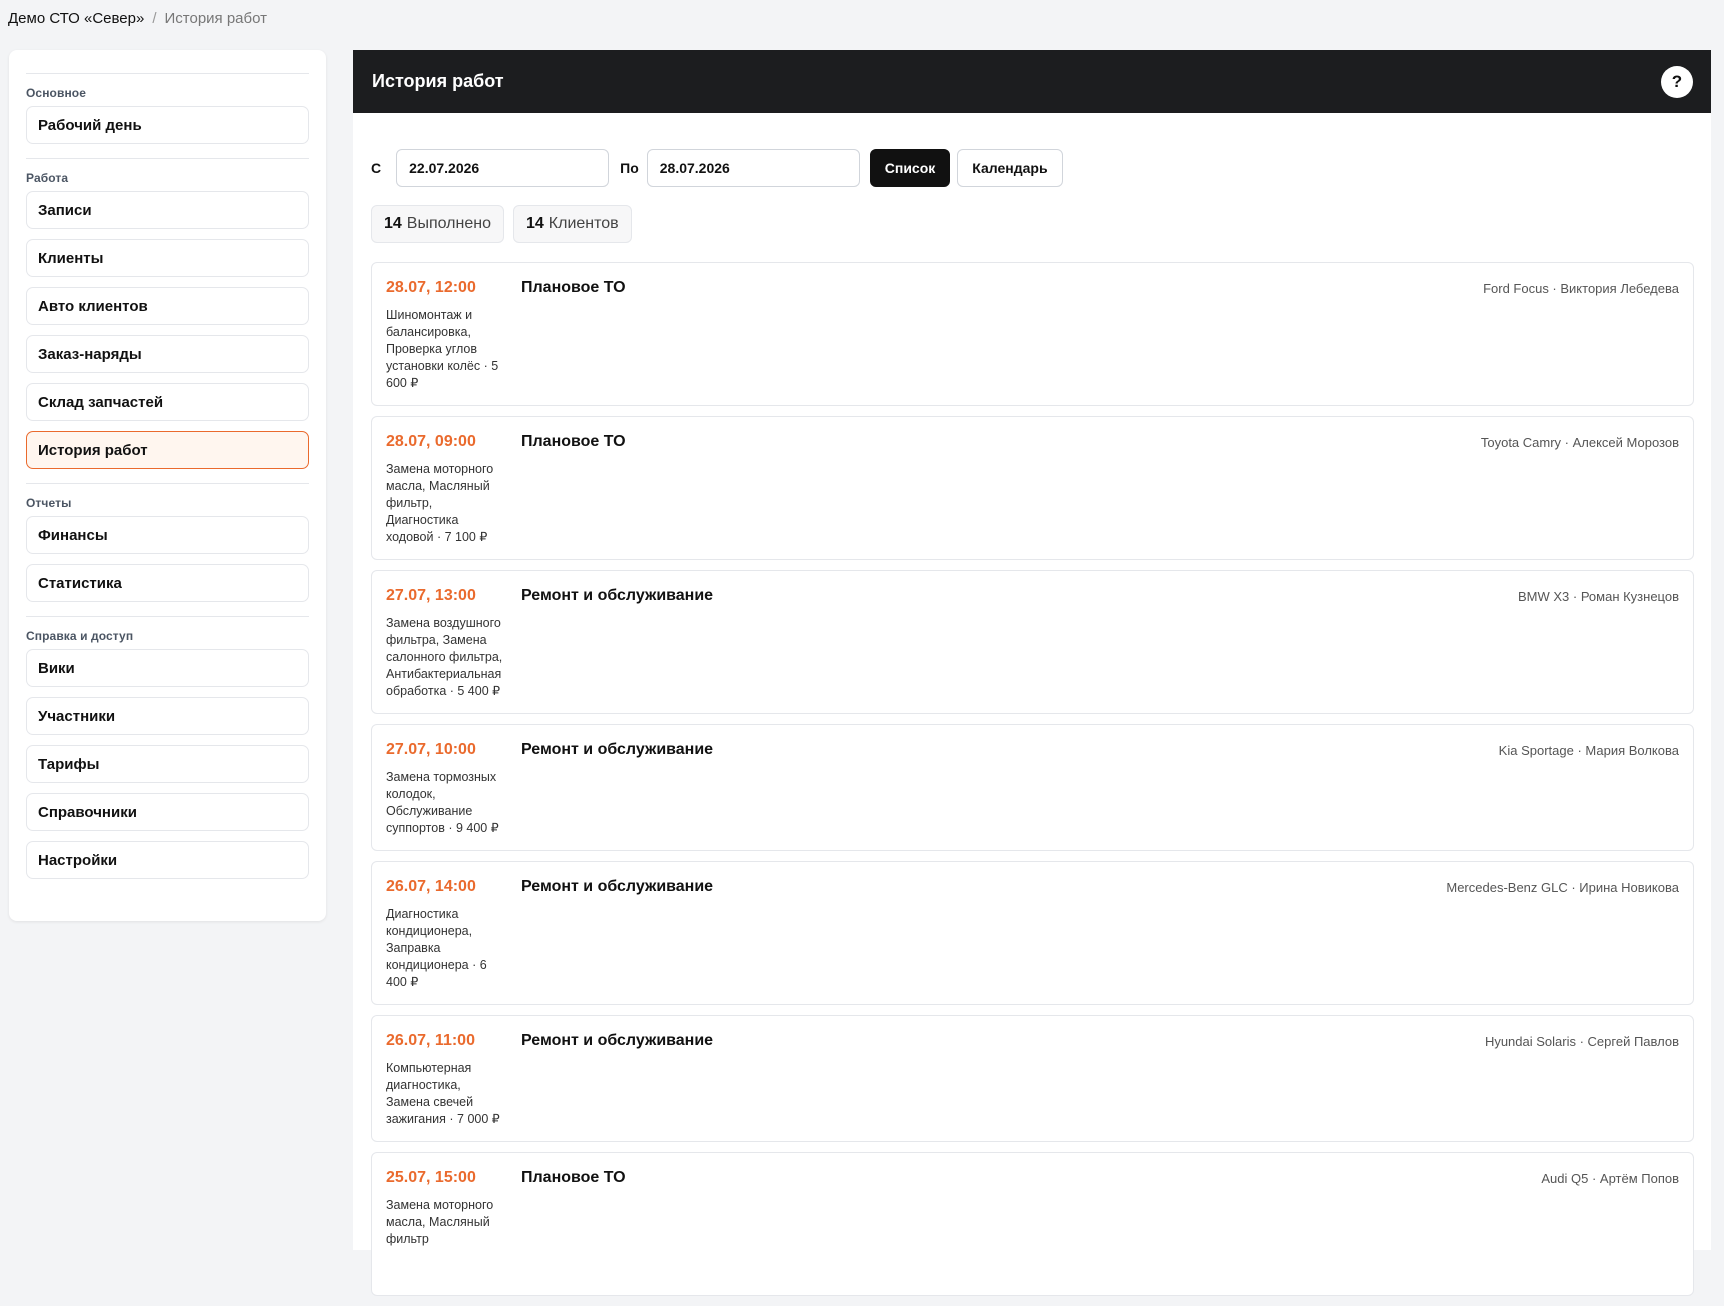 This screenshot has width=1724, height=1306. I want to click on sidebar-item-workday: Рабочий день, so click(167, 125).